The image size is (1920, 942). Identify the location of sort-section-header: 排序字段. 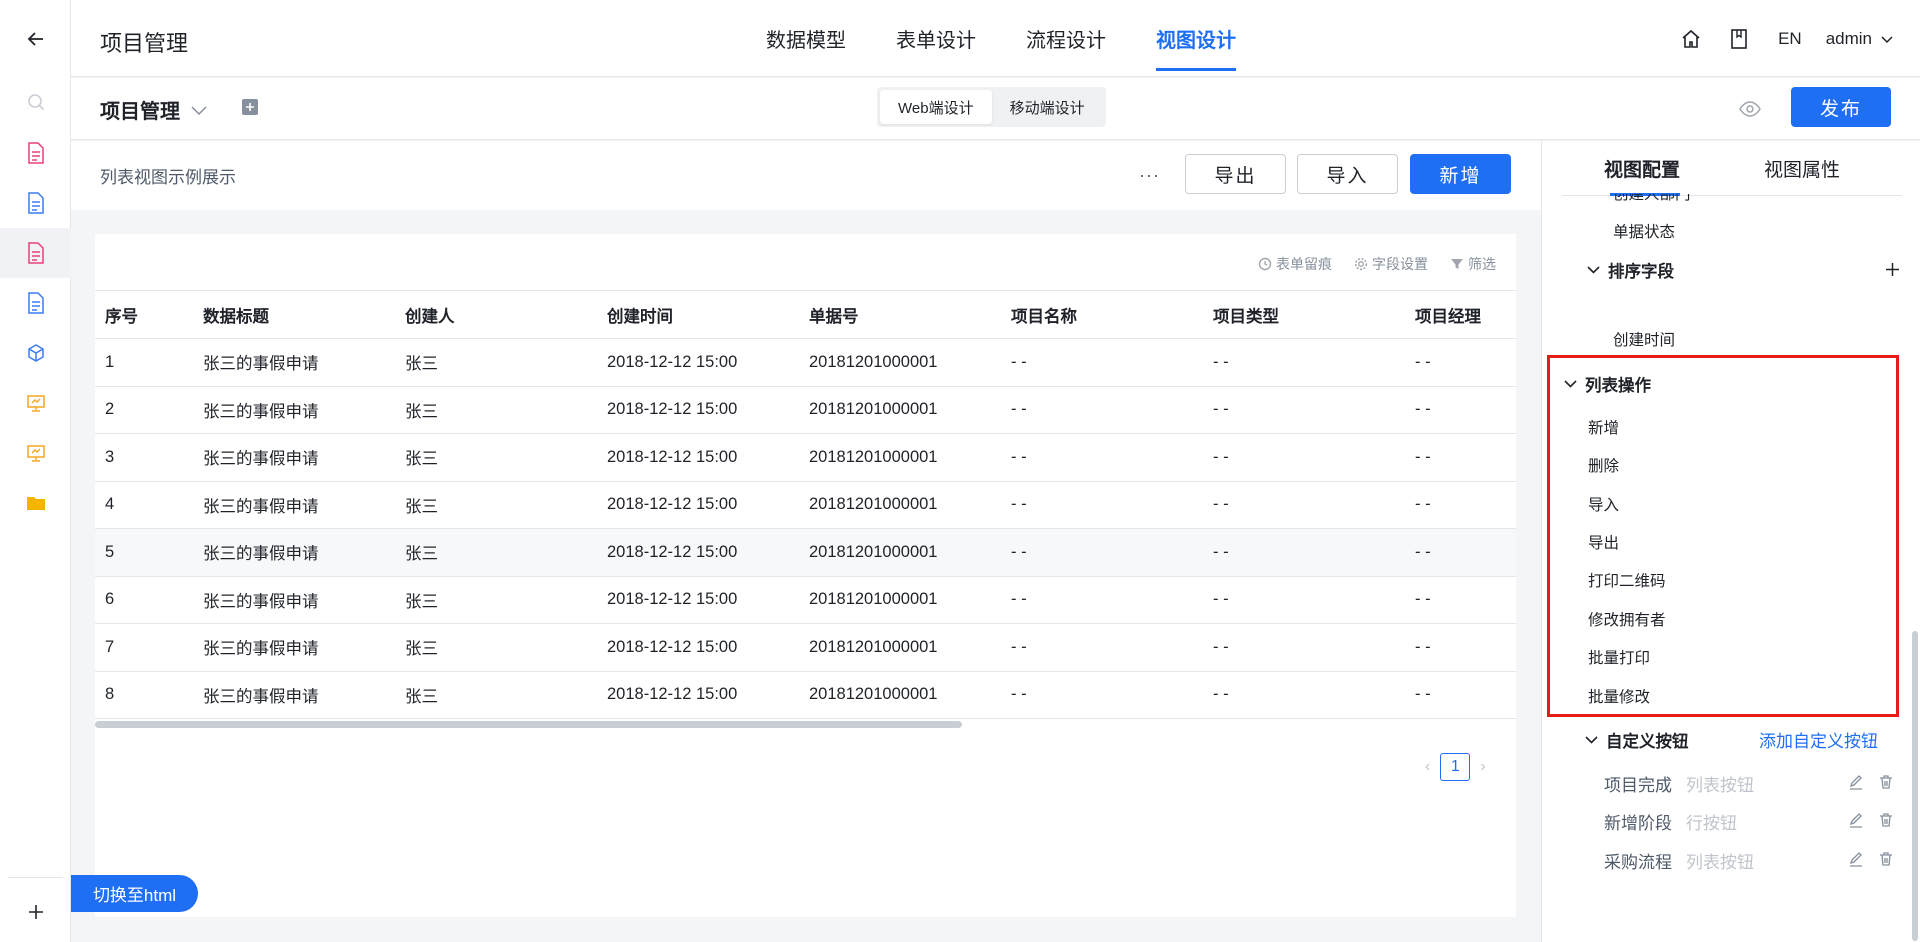
(1630, 270).